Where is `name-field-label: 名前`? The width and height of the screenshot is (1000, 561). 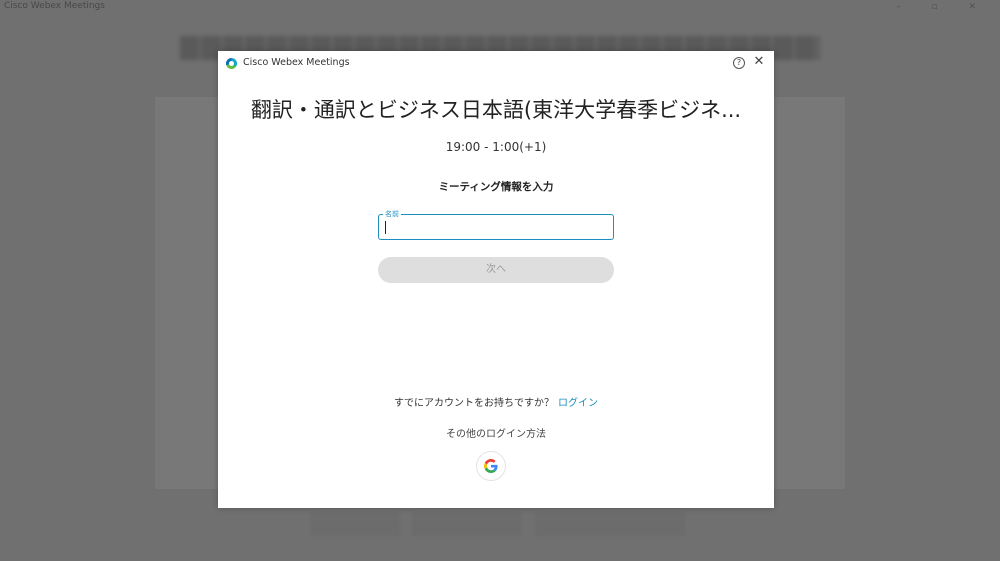
name-field-label: 名前 is located at coordinates (392, 214).